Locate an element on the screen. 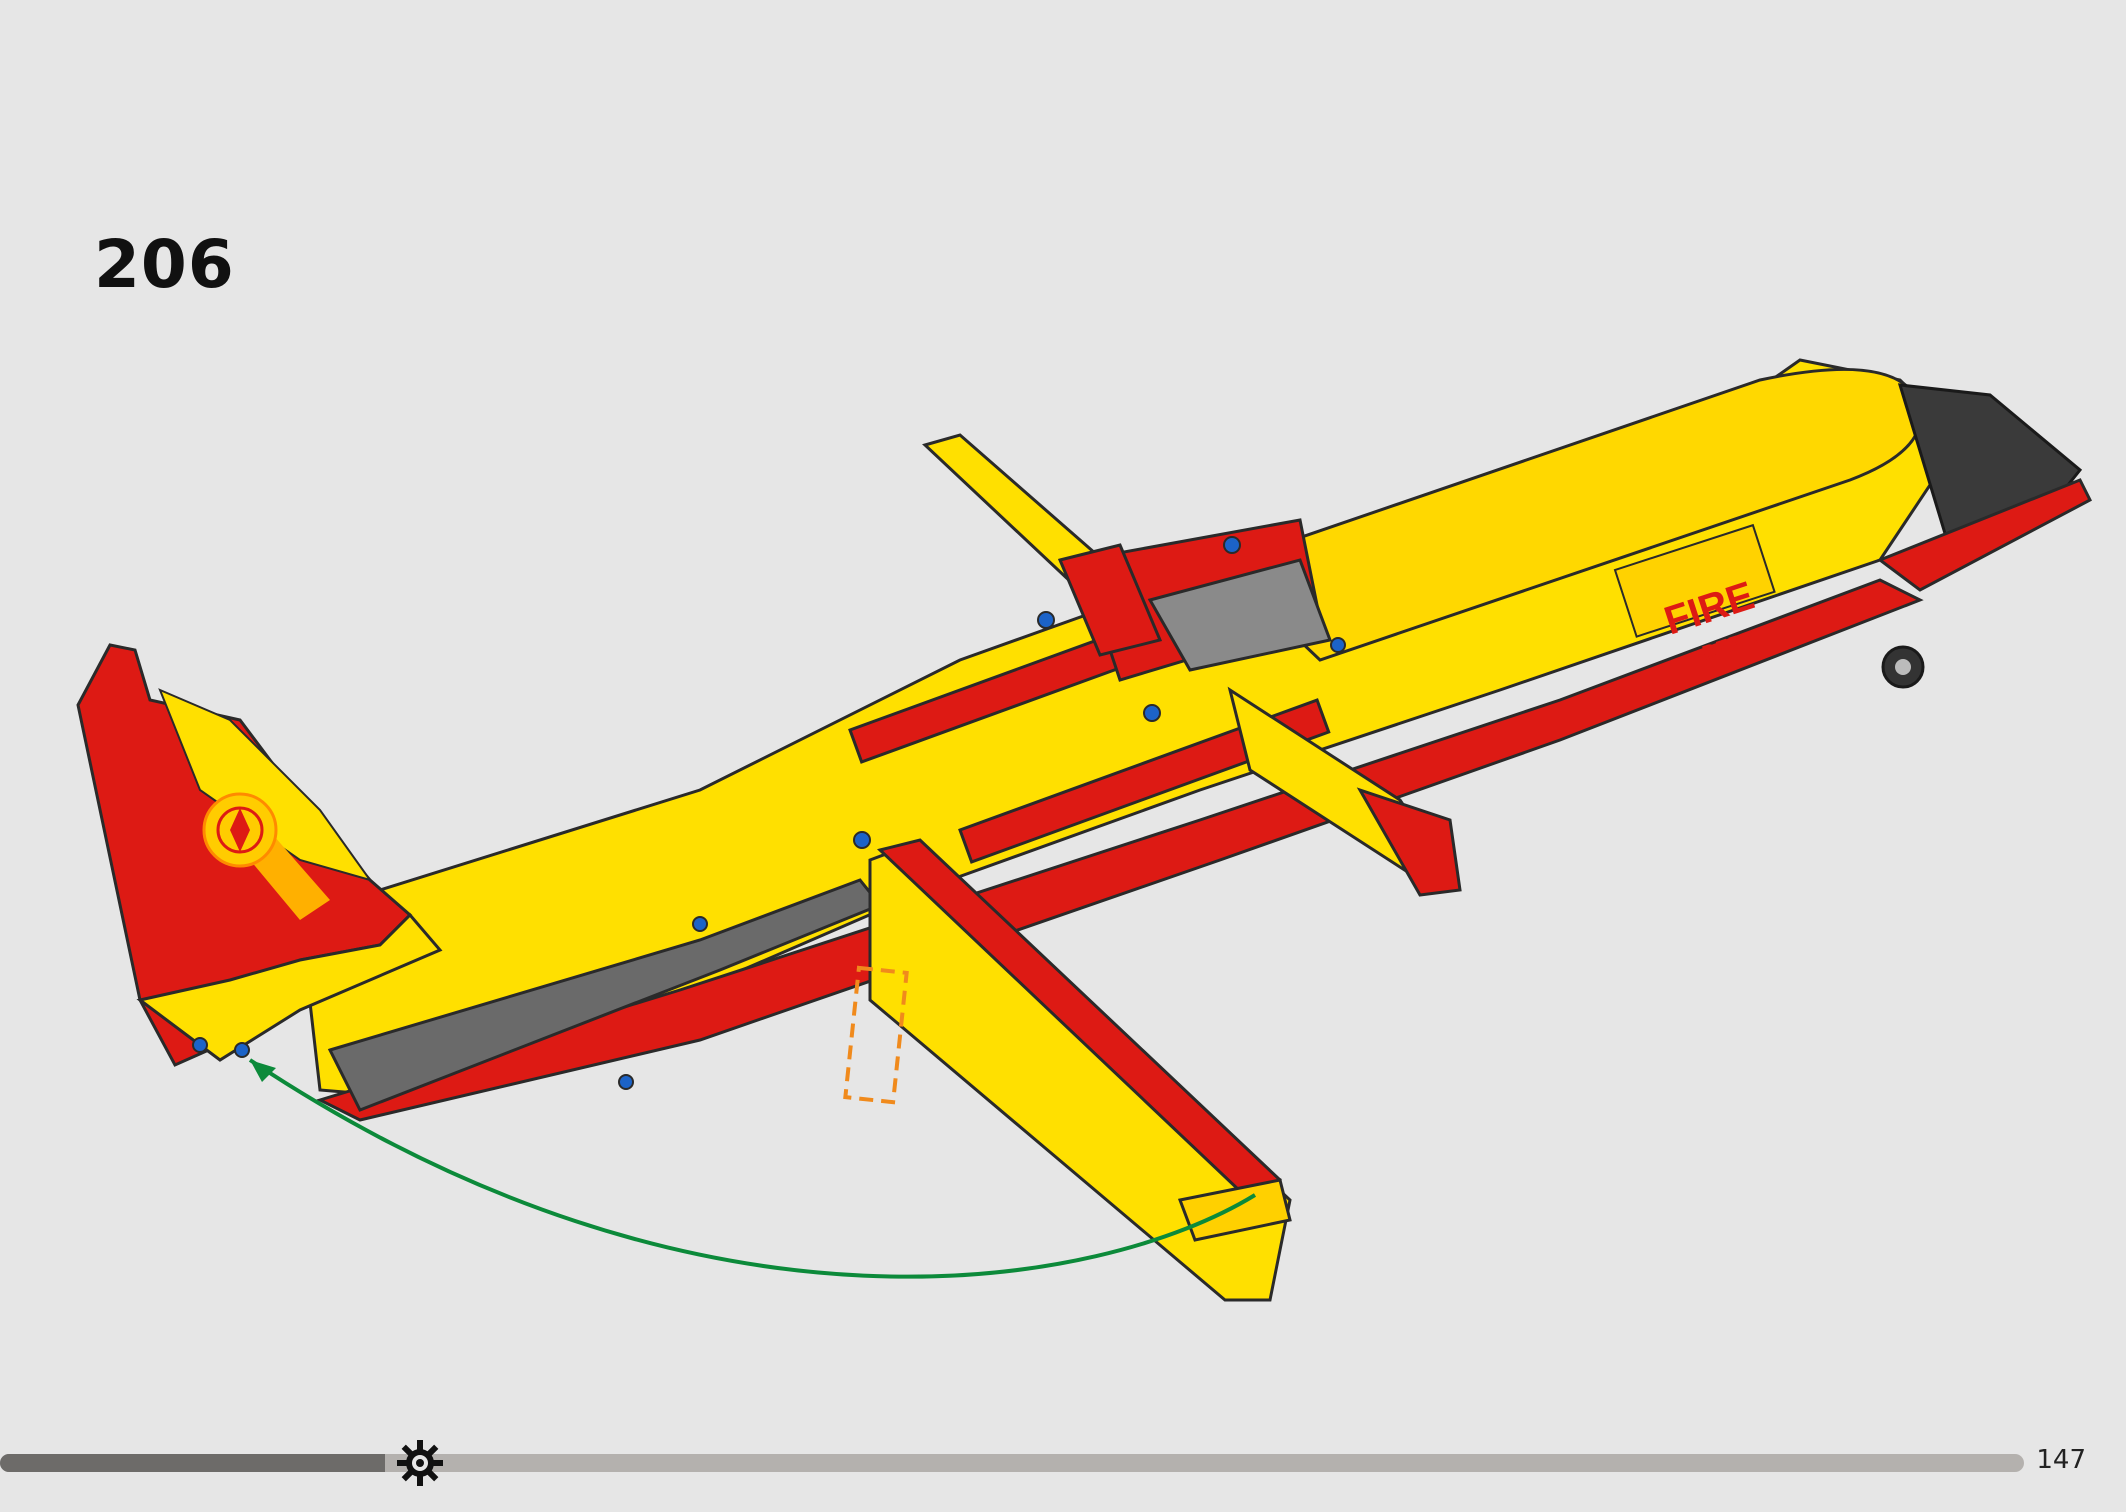  page-number: 147 is located at coordinates (2061, 1460).